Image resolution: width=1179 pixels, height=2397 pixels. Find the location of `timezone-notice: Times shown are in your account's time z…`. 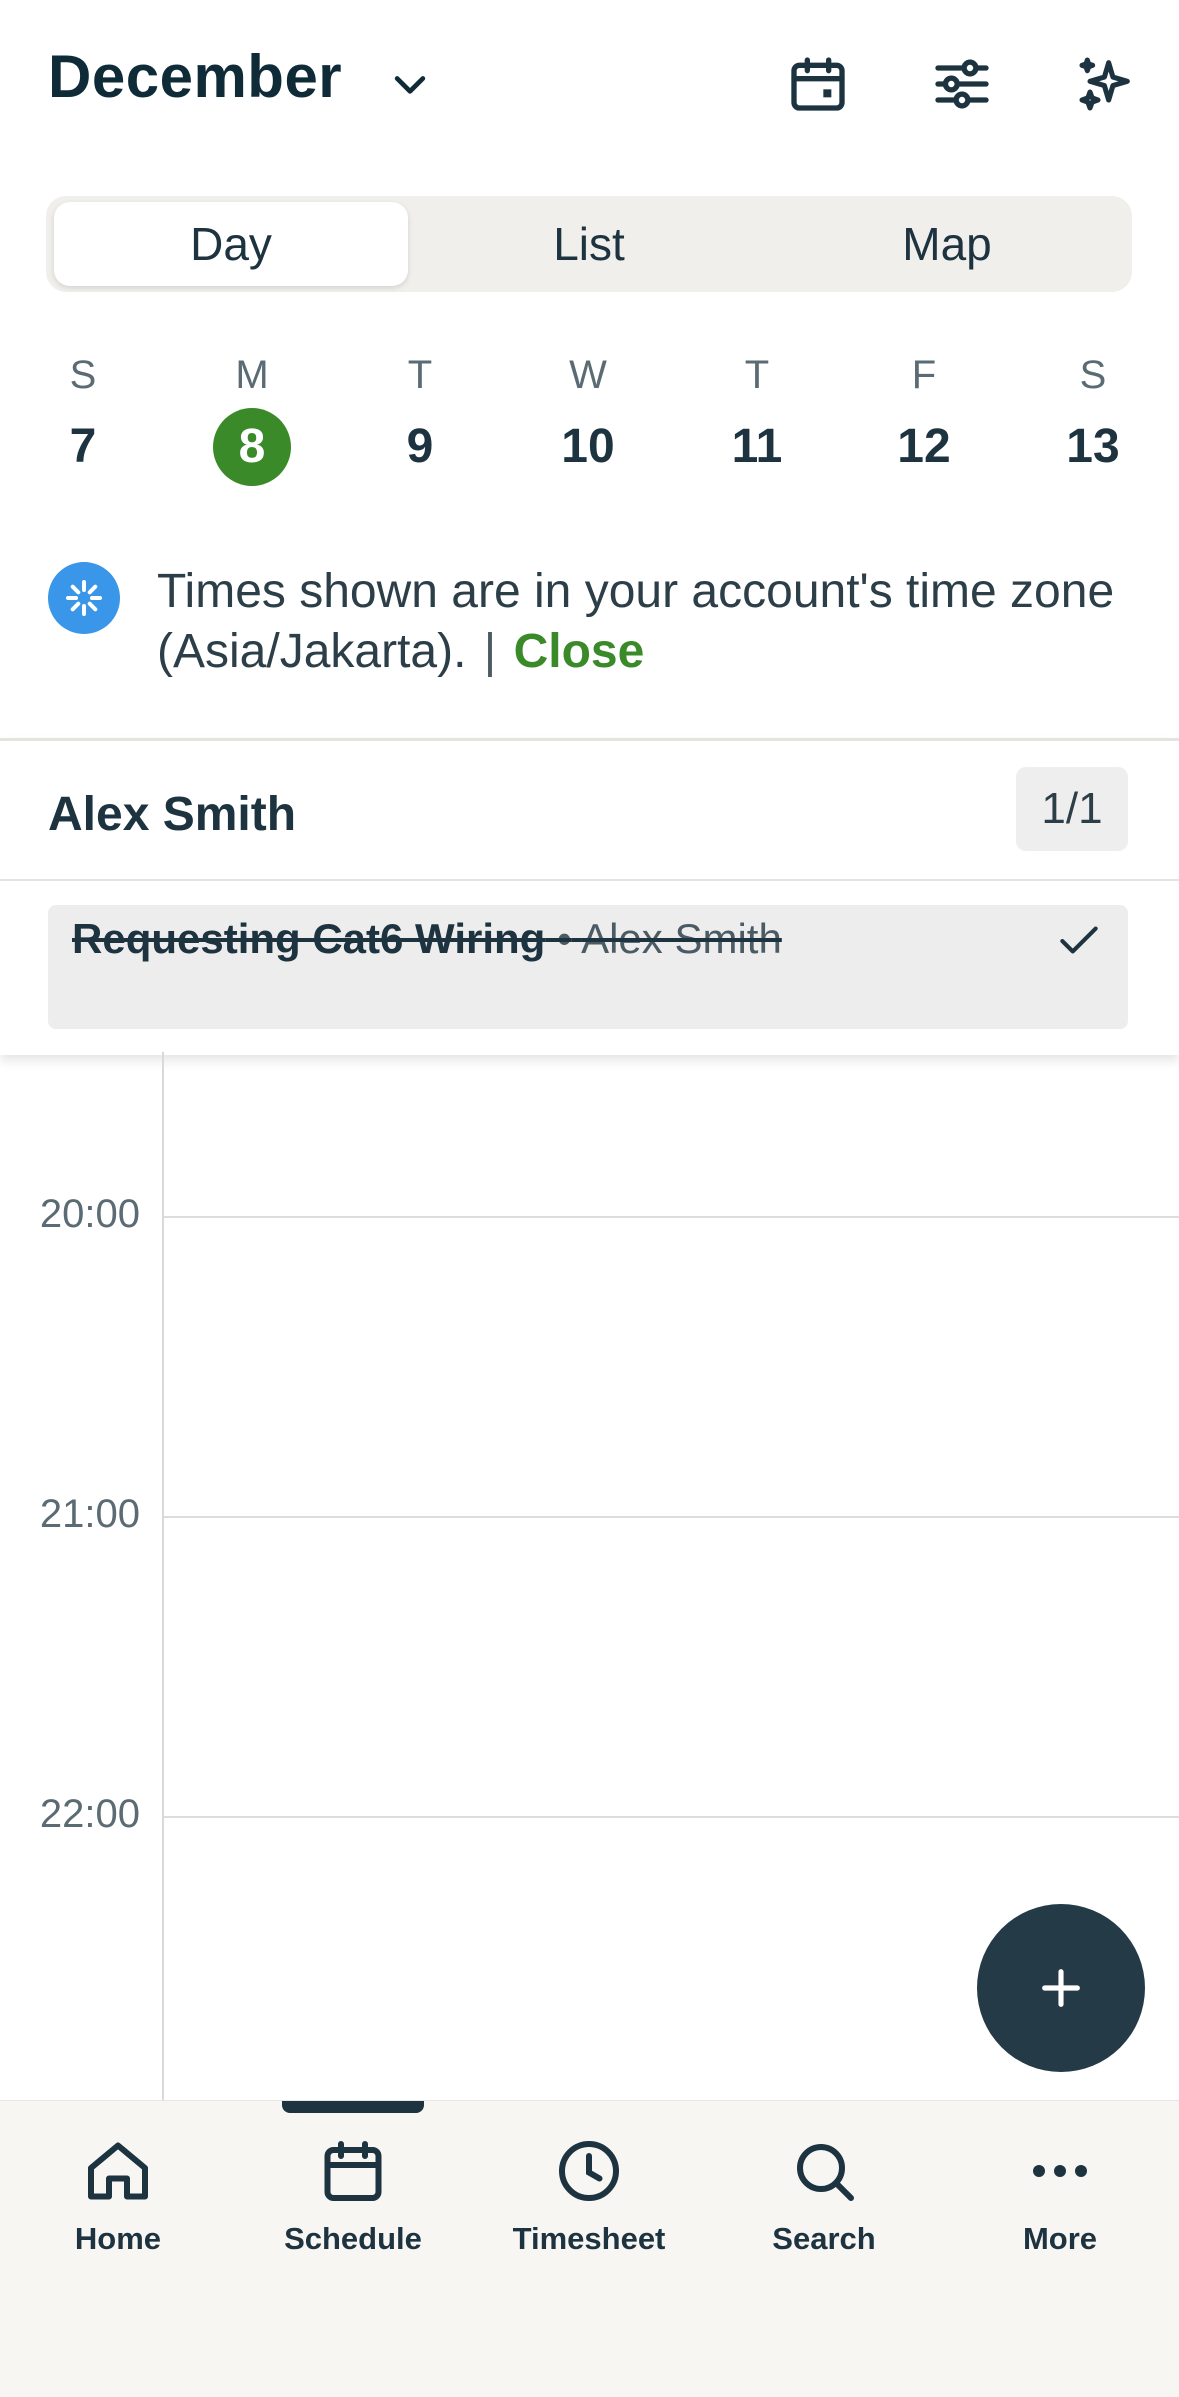

timezone-notice: Times shown are in your account's time z… is located at coordinates (637, 622).